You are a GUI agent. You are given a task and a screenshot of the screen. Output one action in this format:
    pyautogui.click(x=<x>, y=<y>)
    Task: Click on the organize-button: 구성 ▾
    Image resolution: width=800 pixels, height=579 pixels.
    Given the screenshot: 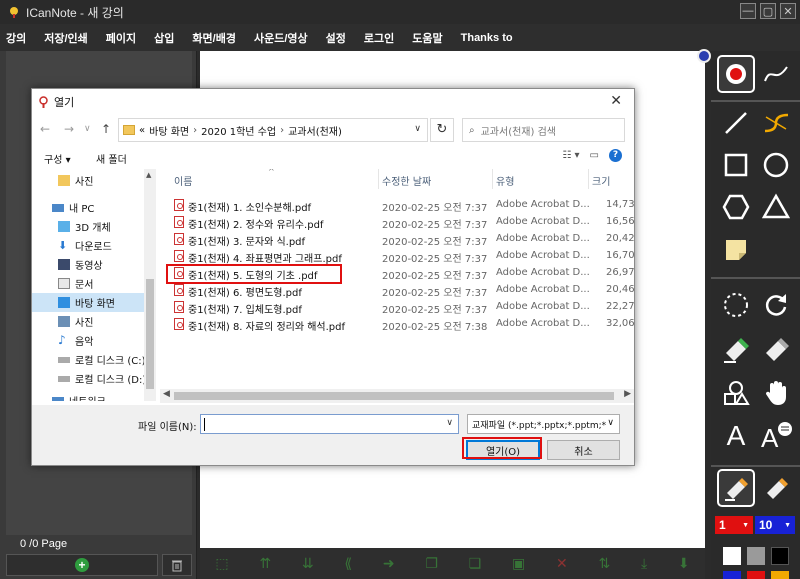 What is the action you would take?
    pyautogui.click(x=57, y=158)
    